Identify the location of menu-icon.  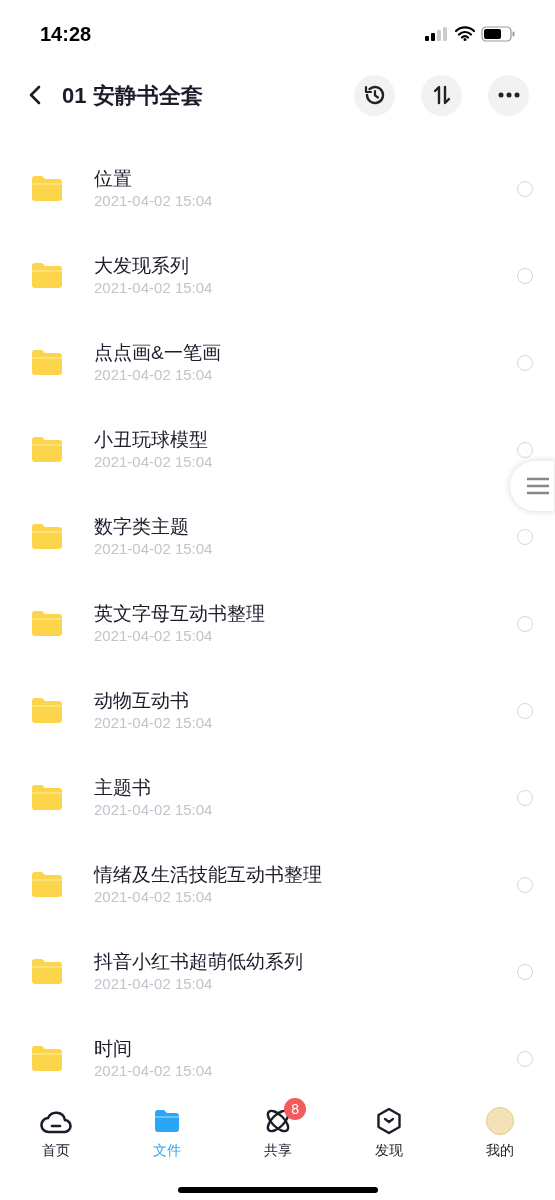
(538, 486).